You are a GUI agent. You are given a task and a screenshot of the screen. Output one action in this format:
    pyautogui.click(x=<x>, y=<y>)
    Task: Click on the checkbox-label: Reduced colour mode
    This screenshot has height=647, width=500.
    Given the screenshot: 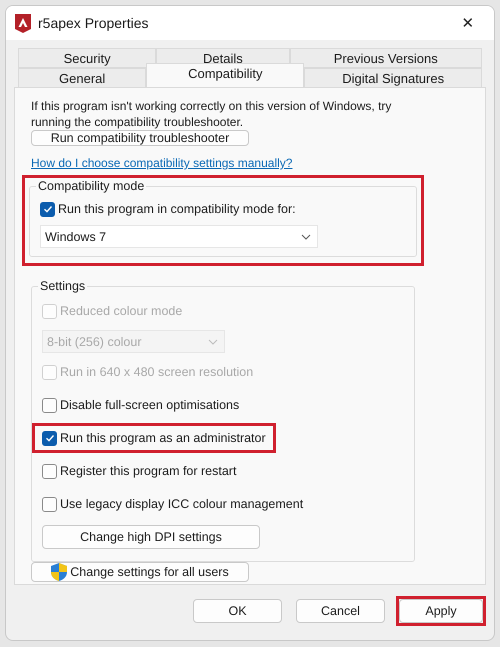 What is the action you would take?
    pyautogui.click(x=121, y=311)
    